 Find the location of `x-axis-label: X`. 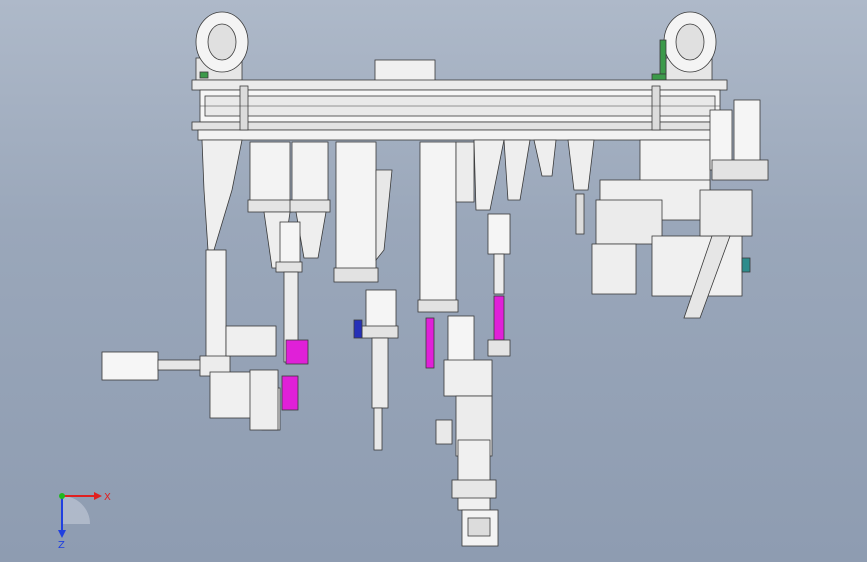

x-axis-label: X is located at coordinates (107, 497).